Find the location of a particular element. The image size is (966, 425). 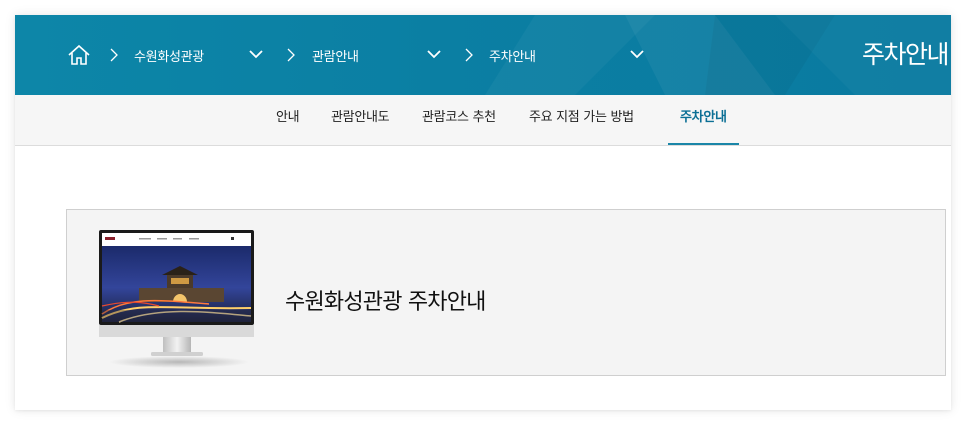

tab-guide: 안내 is located at coordinates (288, 120).